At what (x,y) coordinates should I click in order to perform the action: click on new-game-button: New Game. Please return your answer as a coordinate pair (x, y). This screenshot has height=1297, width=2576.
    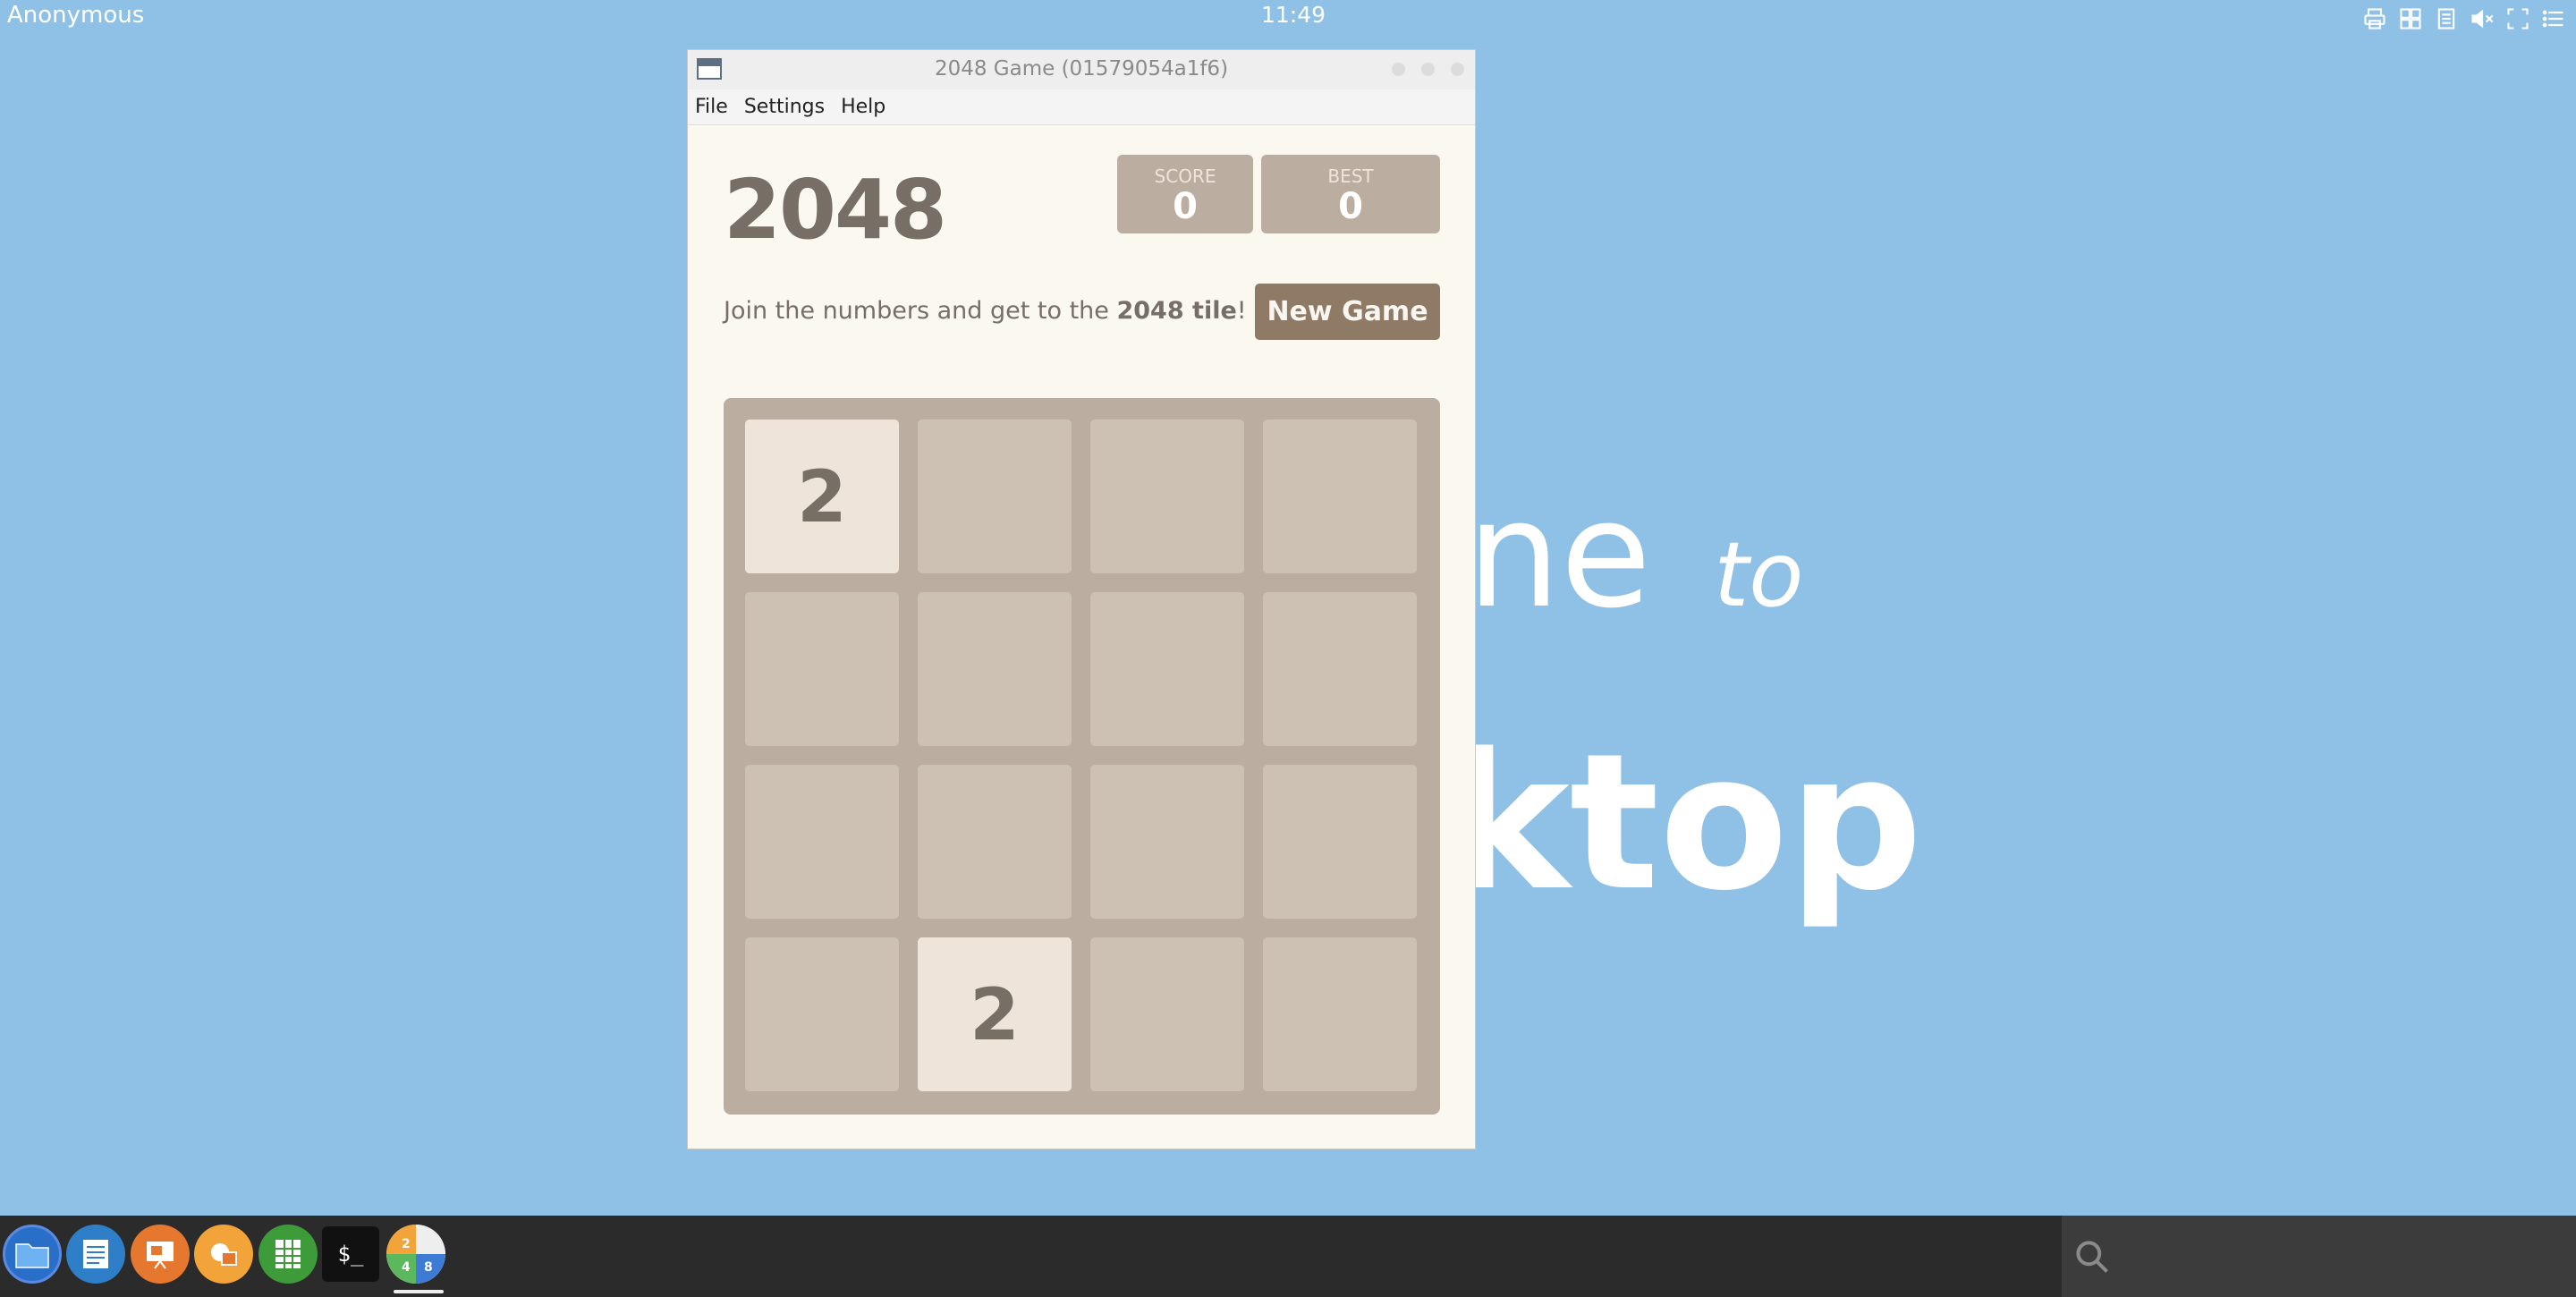
    Looking at the image, I should click on (1347, 312).